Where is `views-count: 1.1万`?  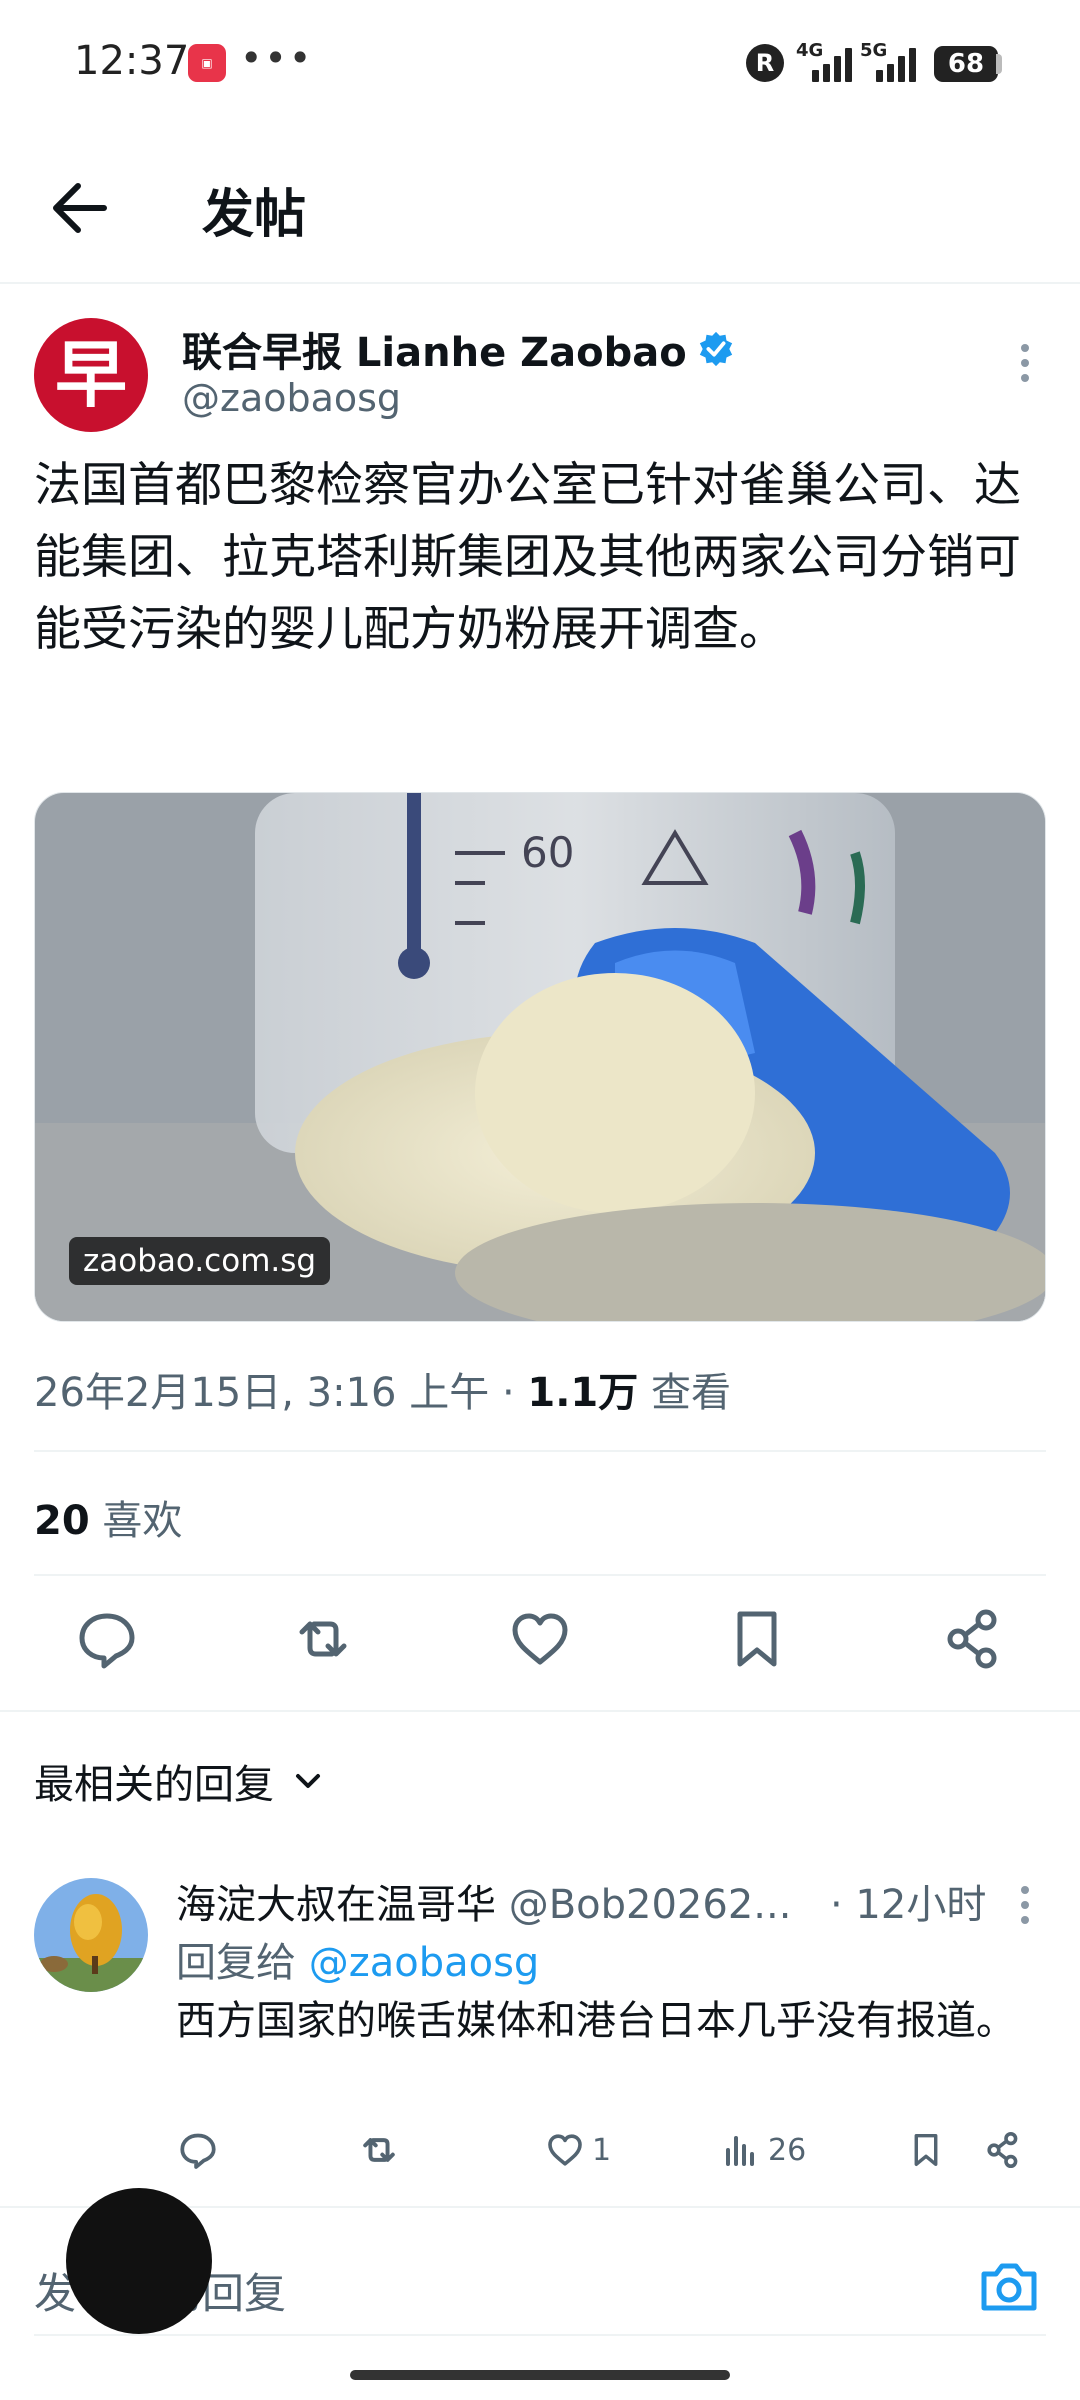 views-count: 1.1万 is located at coordinates (583, 1393).